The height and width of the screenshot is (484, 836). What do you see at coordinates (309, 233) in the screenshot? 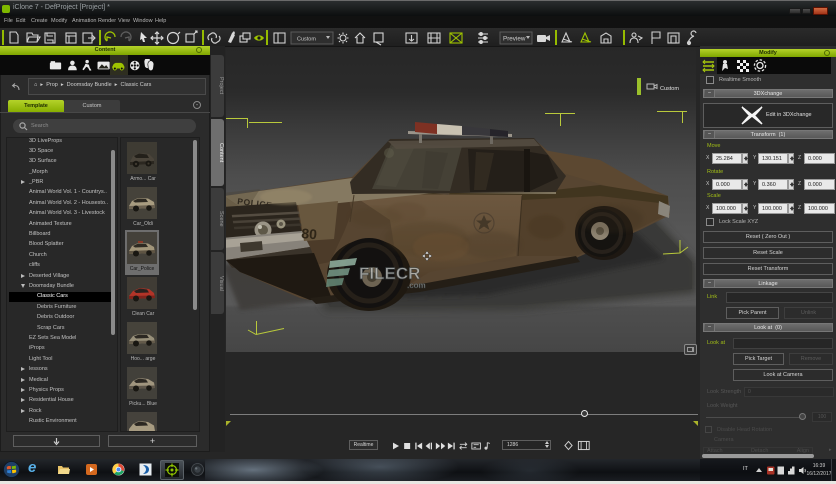
I see `svg-text: 80` at bounding box center [309, 233].